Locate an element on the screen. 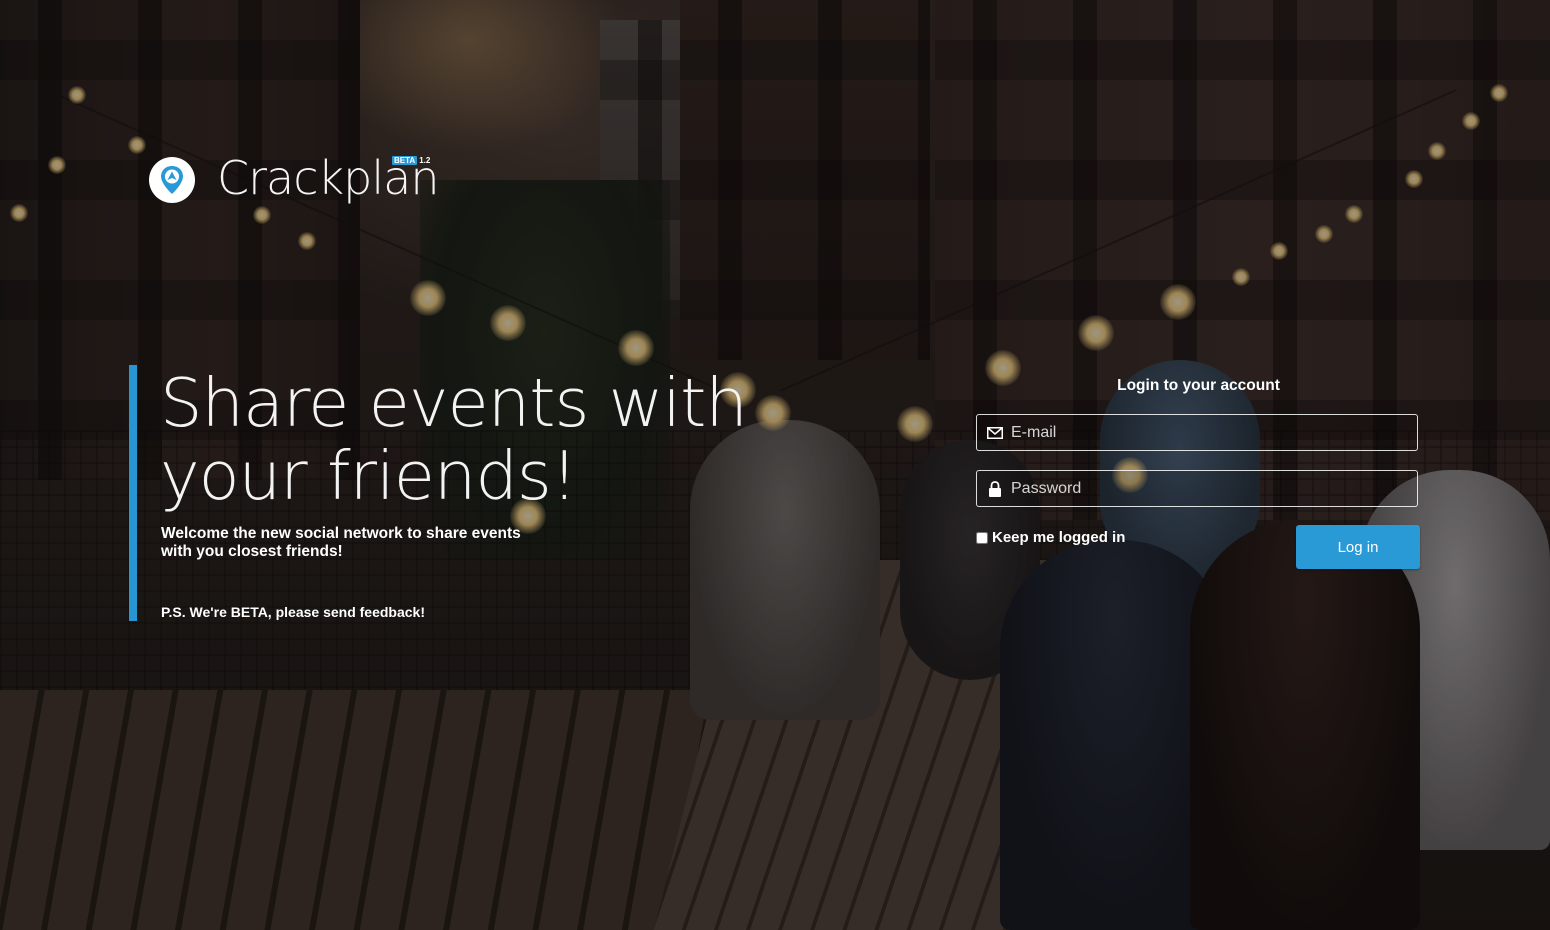 This screenshot has width=1550, height=930. keep-logged-in-checkbox is located at coordinates (982, 537).